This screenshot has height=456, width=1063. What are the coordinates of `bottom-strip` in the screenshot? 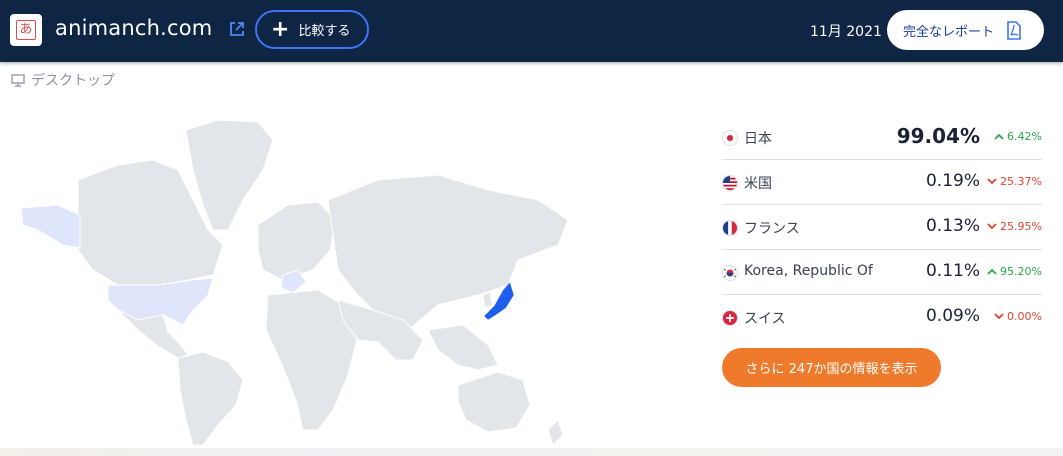 It's located at (531, 452).